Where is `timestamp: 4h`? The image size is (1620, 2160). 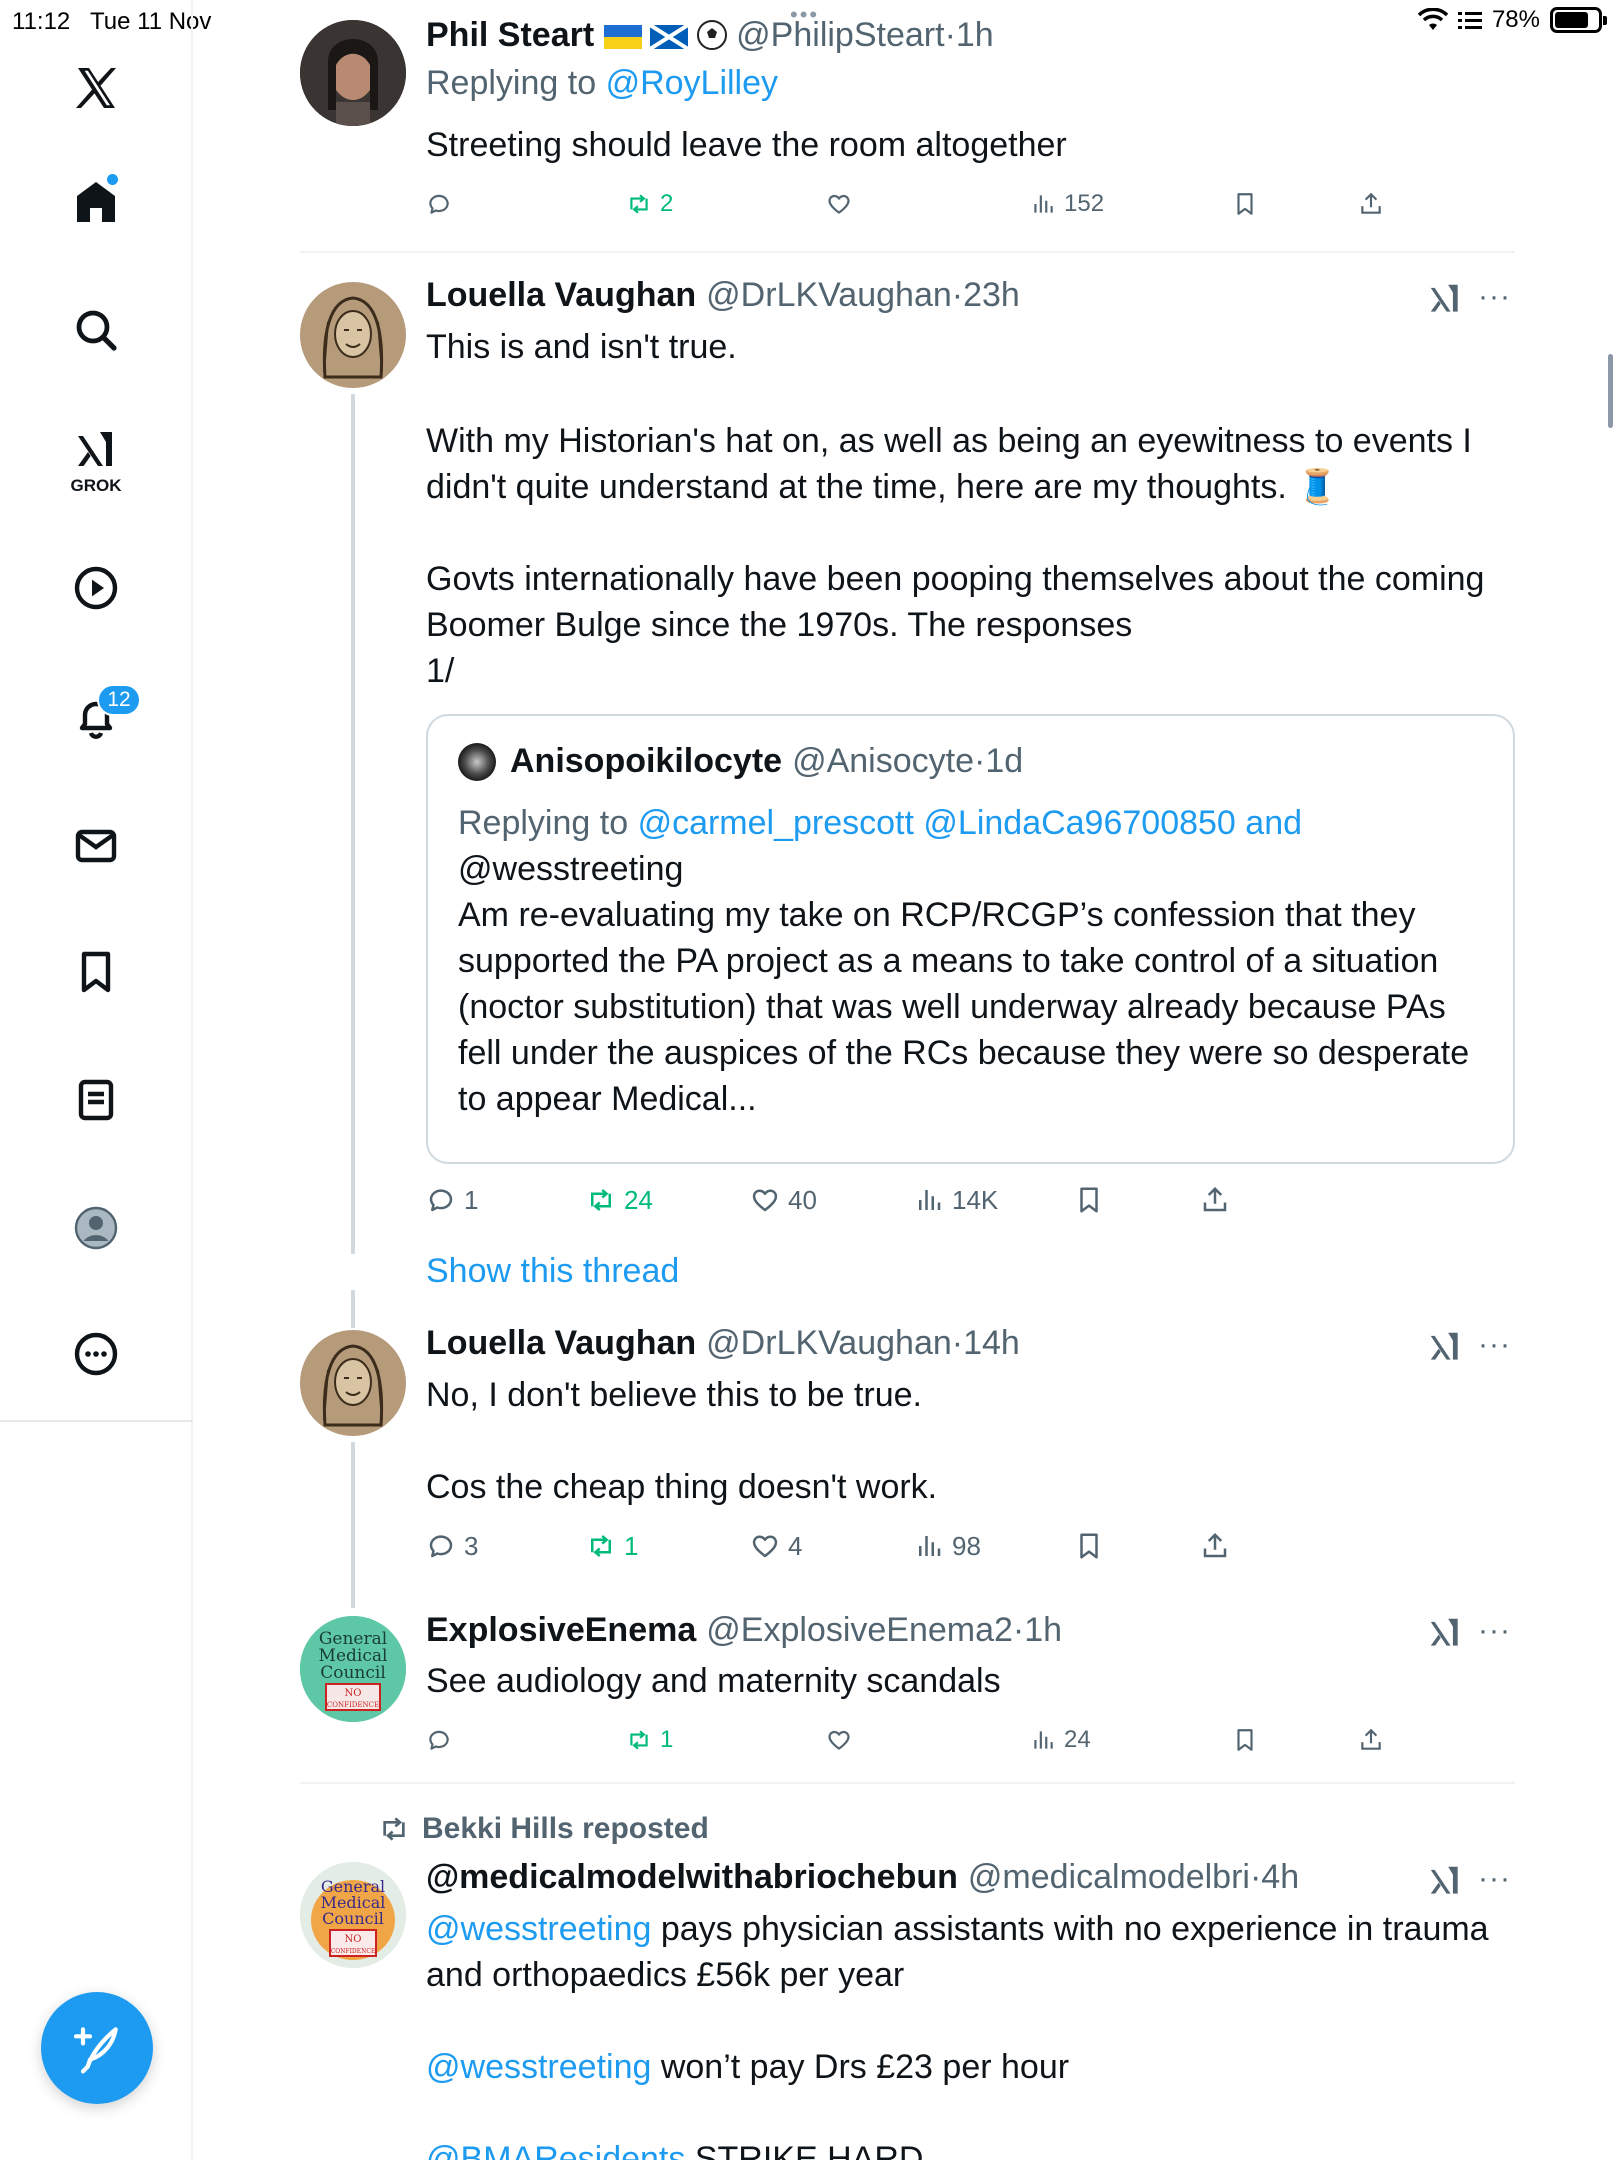 timestamp: 4h is located at coordinates (1280, 1877).